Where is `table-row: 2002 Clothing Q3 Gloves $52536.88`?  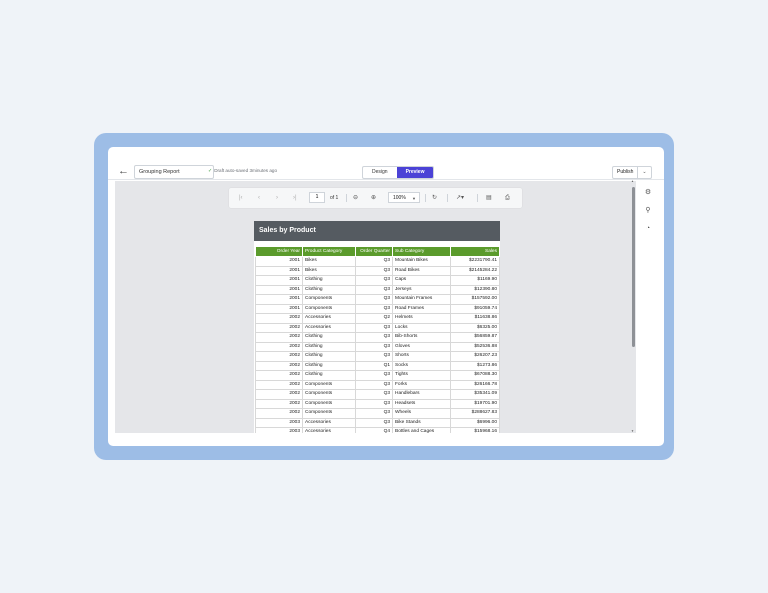 table-row: 2002 Clothing Q3 Gloves $52536.88 is located at coordinates (377, 346).